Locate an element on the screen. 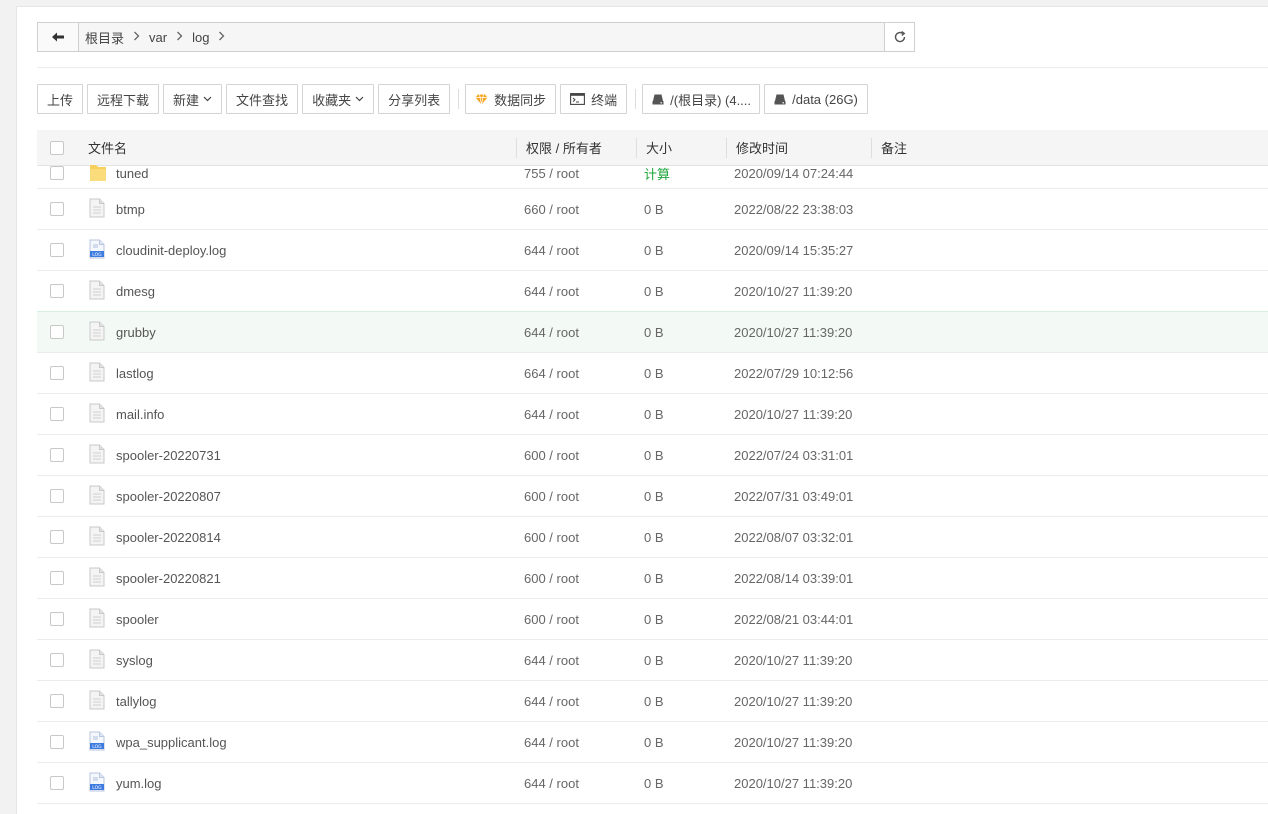 This screenshot has width=1268, height=814. favorites-label: 收藏夹 is located at coordinates (332, 100).